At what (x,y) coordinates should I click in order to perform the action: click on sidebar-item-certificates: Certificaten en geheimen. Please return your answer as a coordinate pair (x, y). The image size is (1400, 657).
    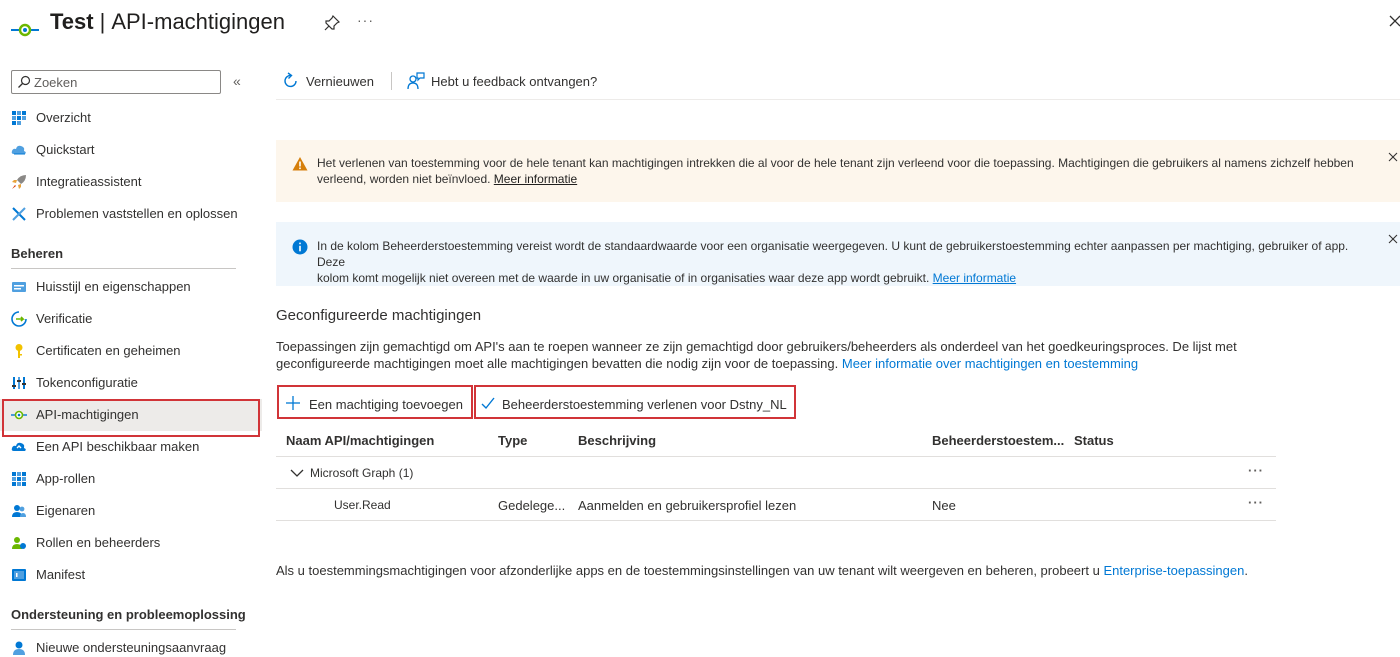
    Looking at the image, I should click on (131, 351).